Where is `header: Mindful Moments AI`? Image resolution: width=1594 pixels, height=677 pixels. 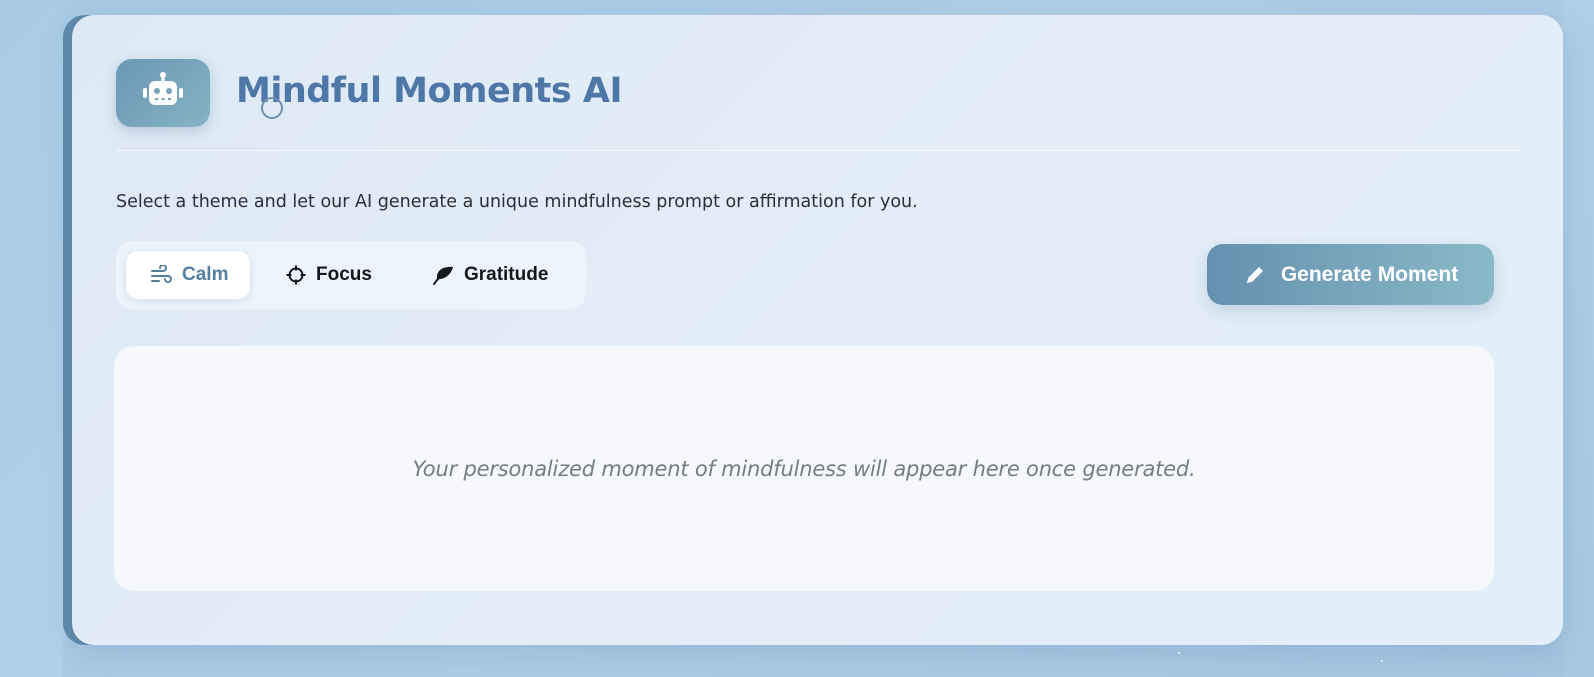 header: Mindful Moments AI is located at coordinates (817, 105).